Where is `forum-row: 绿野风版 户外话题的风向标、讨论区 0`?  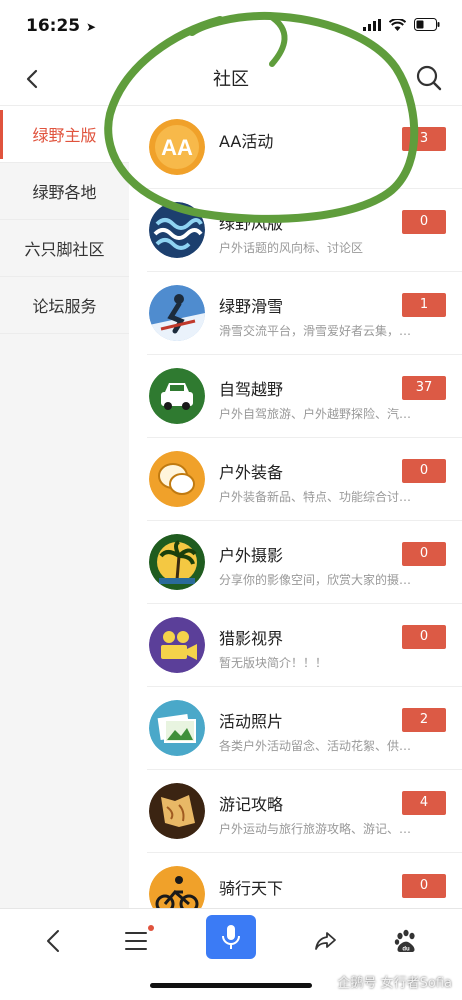
forum-row: 绿野风版 户外话题的风向标、讨论区 0 is located at coordinates (304, 230).